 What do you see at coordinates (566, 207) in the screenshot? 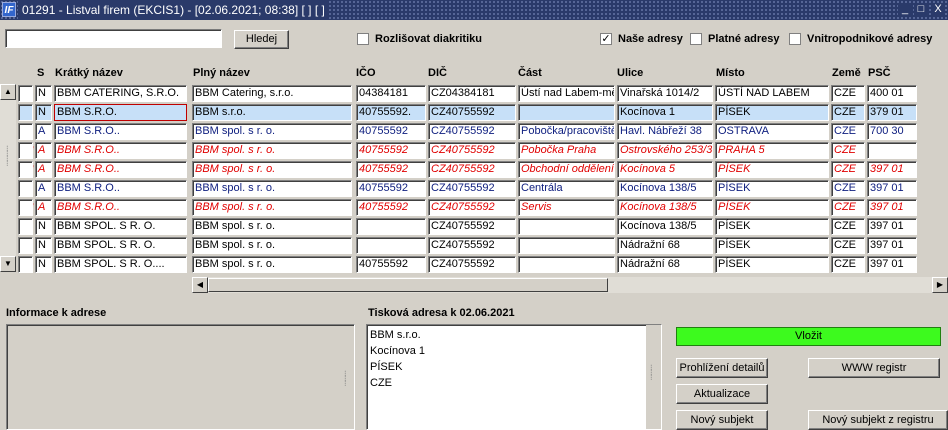
I see `cell-cast: Servis` at bounding box center [566, 207].